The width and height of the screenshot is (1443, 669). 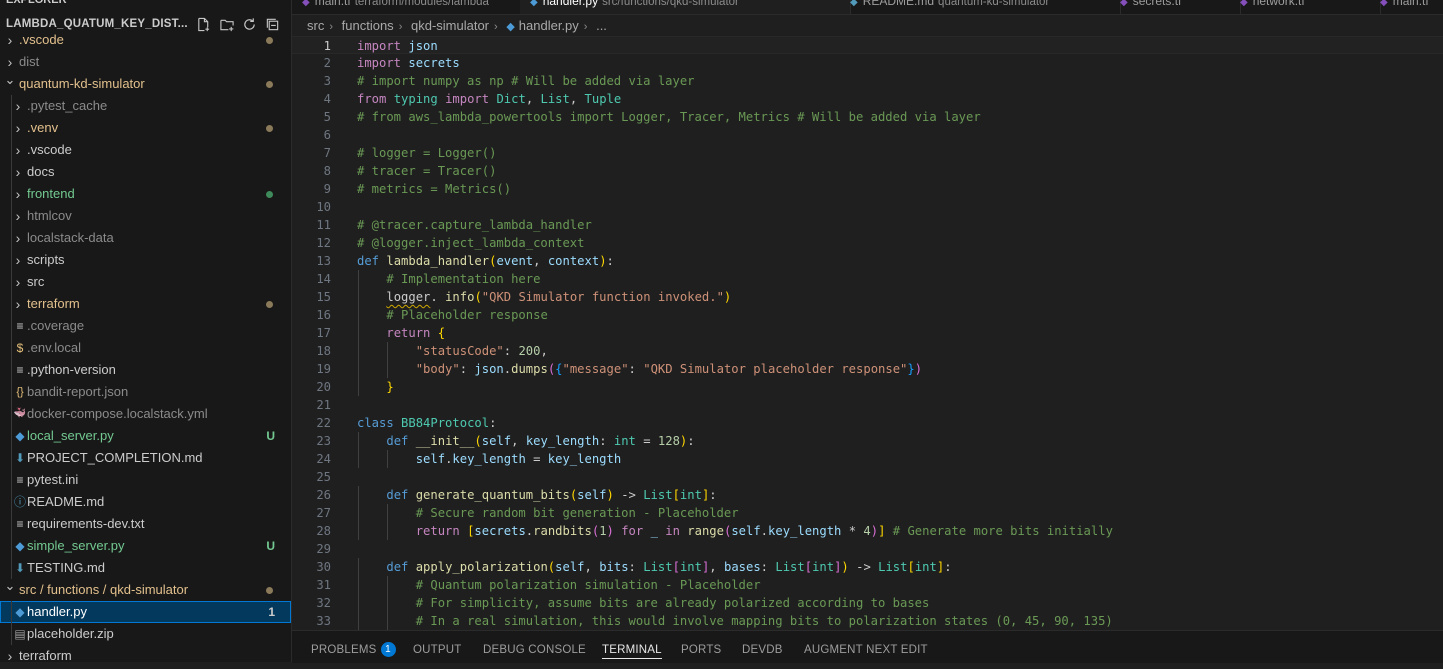 What do you see at coordinates (145, 612) in the screenshot?
I see `tree-file: ◆ handler.py 1` at bounding box center [145, 612].